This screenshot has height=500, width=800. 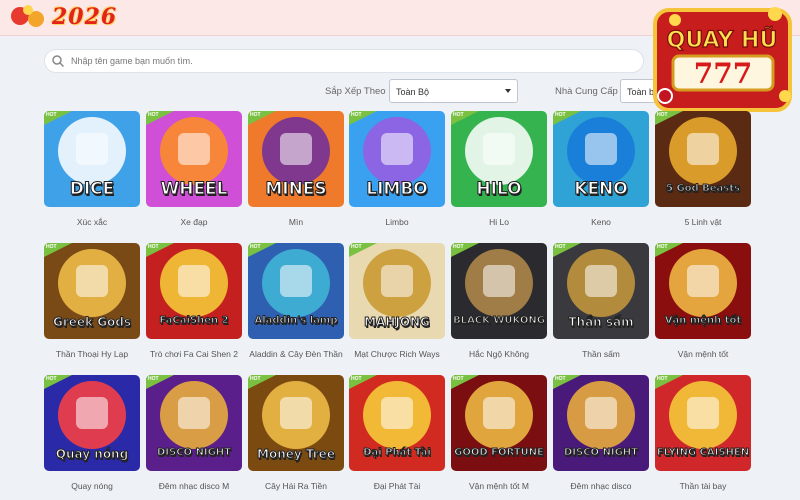 What do you see at coordinates (499, 453) in the screenshot?
I see `game-title: GOOD FORTUNE` at bounding box center [499, 453].